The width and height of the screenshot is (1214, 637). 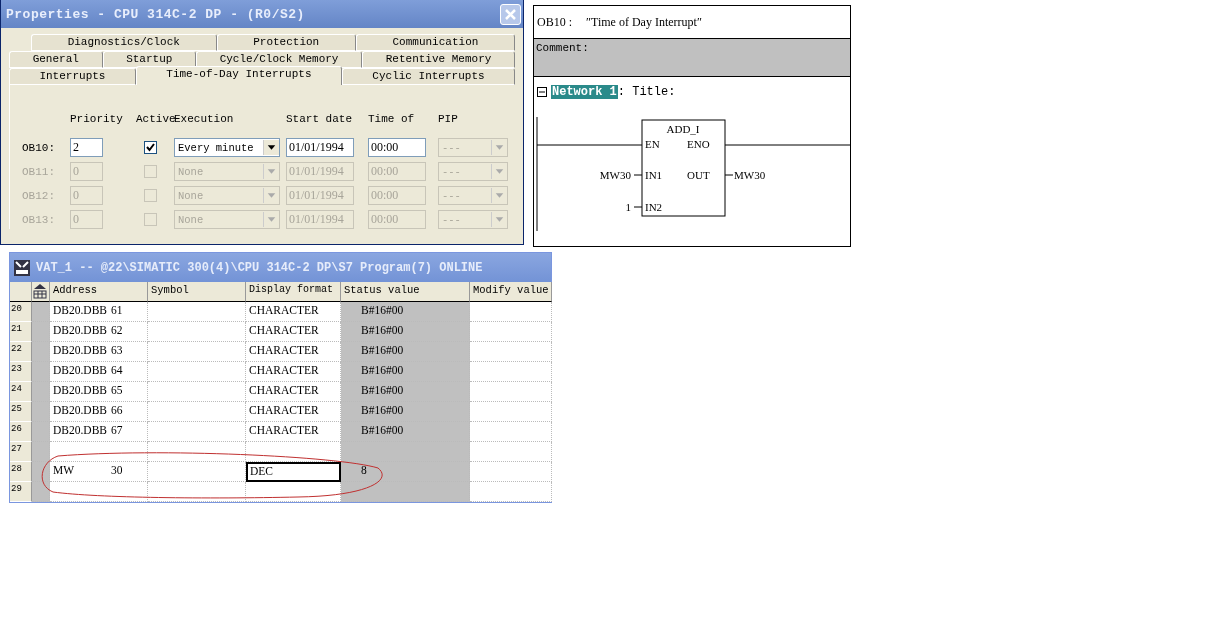 I want to click on tab: Communication, so click(x=435, y=42).